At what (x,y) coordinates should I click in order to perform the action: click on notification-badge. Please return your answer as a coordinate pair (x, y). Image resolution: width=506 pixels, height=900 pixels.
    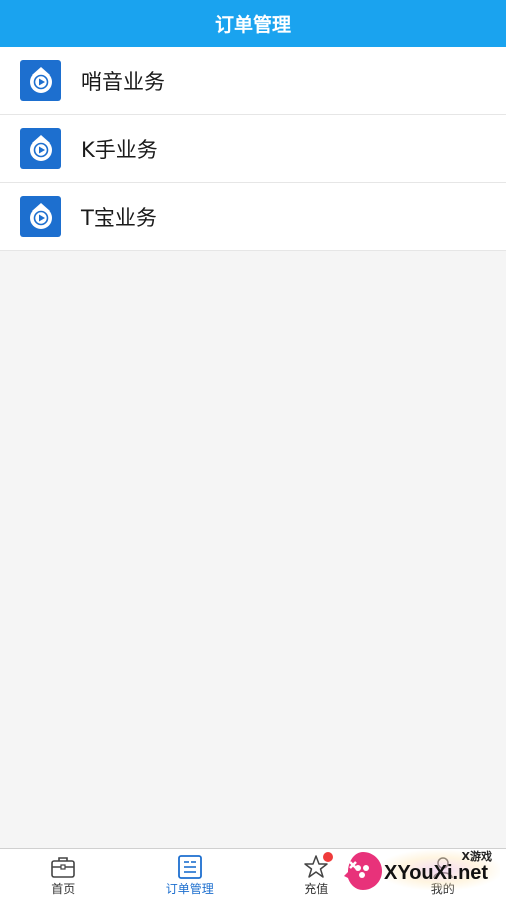
    Looking at the image, I should click on (328, 857).